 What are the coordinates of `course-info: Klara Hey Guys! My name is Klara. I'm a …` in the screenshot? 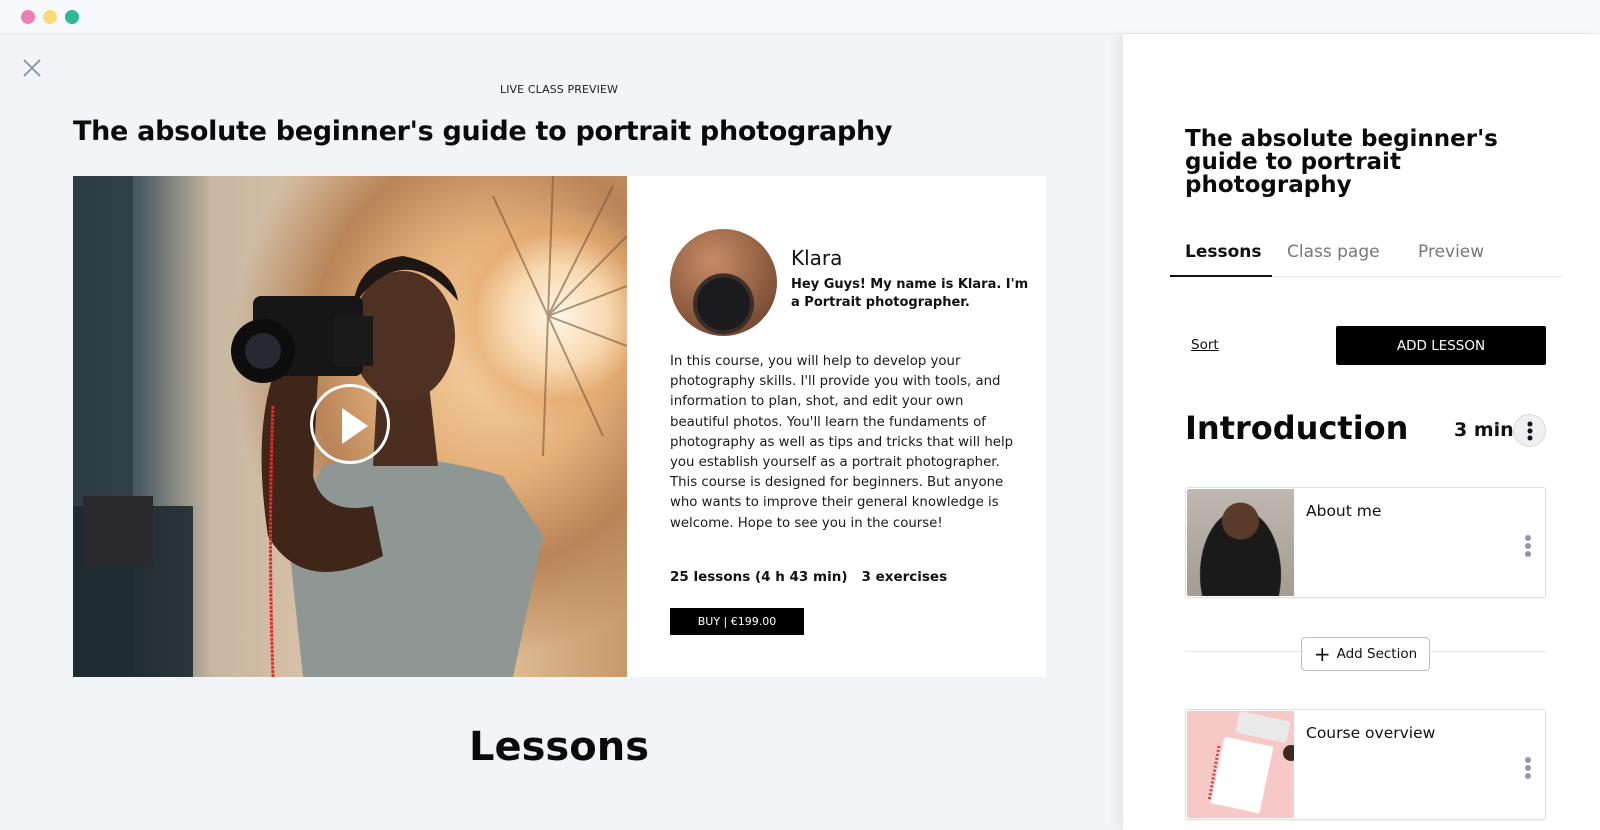 It's located at (850, 426).